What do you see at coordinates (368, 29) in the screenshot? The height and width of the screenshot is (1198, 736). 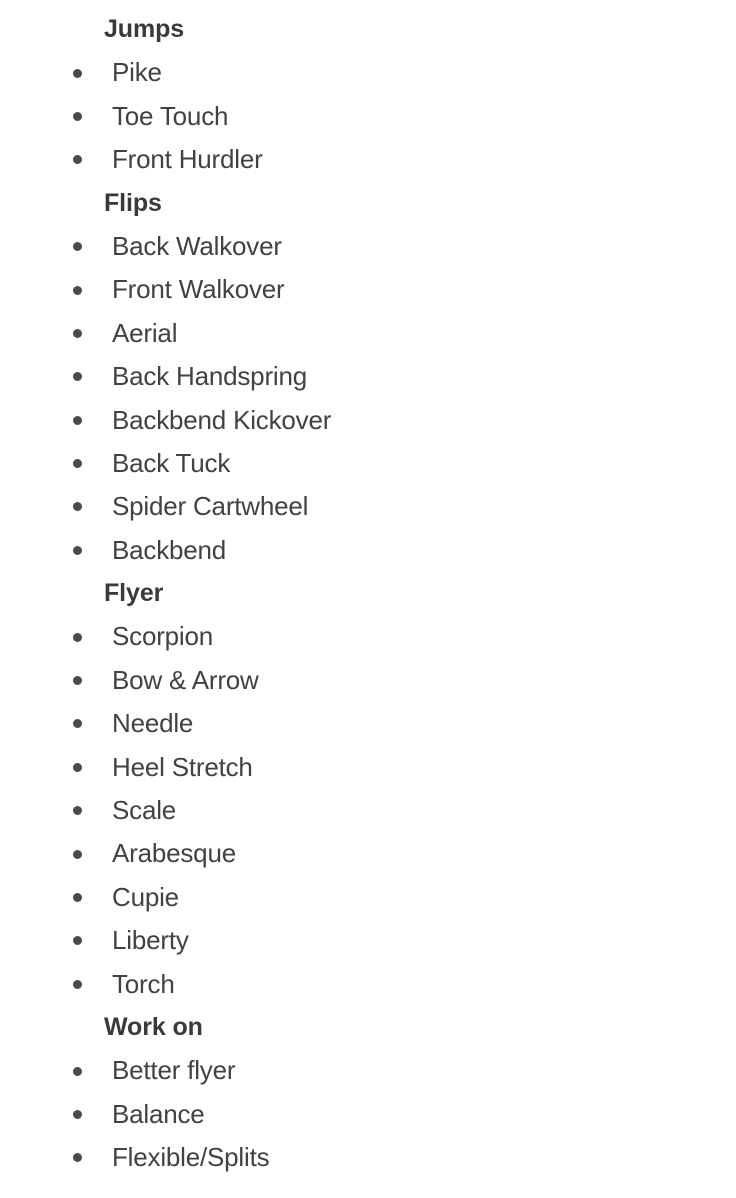 I see `outline-section-heading: Jumps` at bounding box center [368, 29].